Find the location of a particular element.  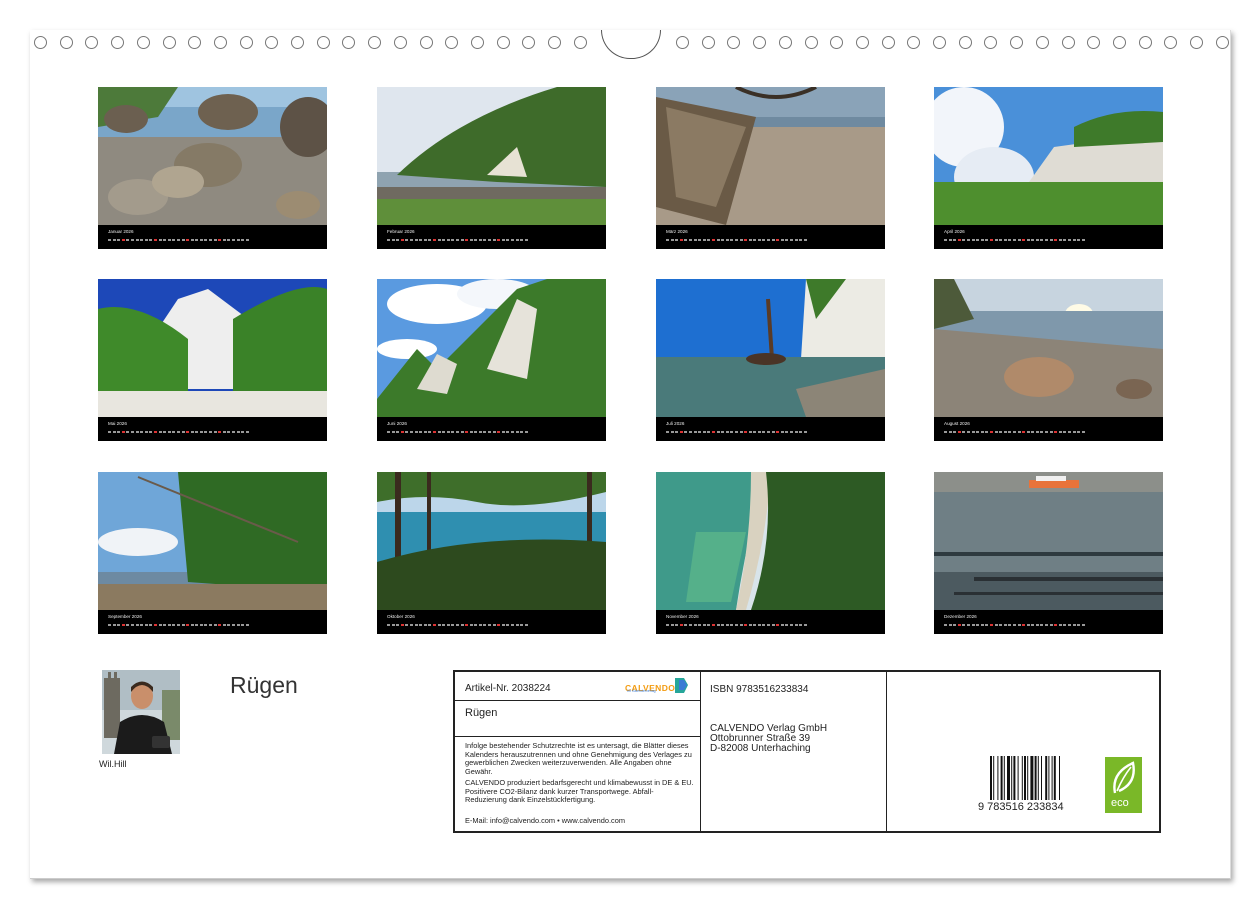

calendar-title: Rügen is located at coordinates (264, 685).